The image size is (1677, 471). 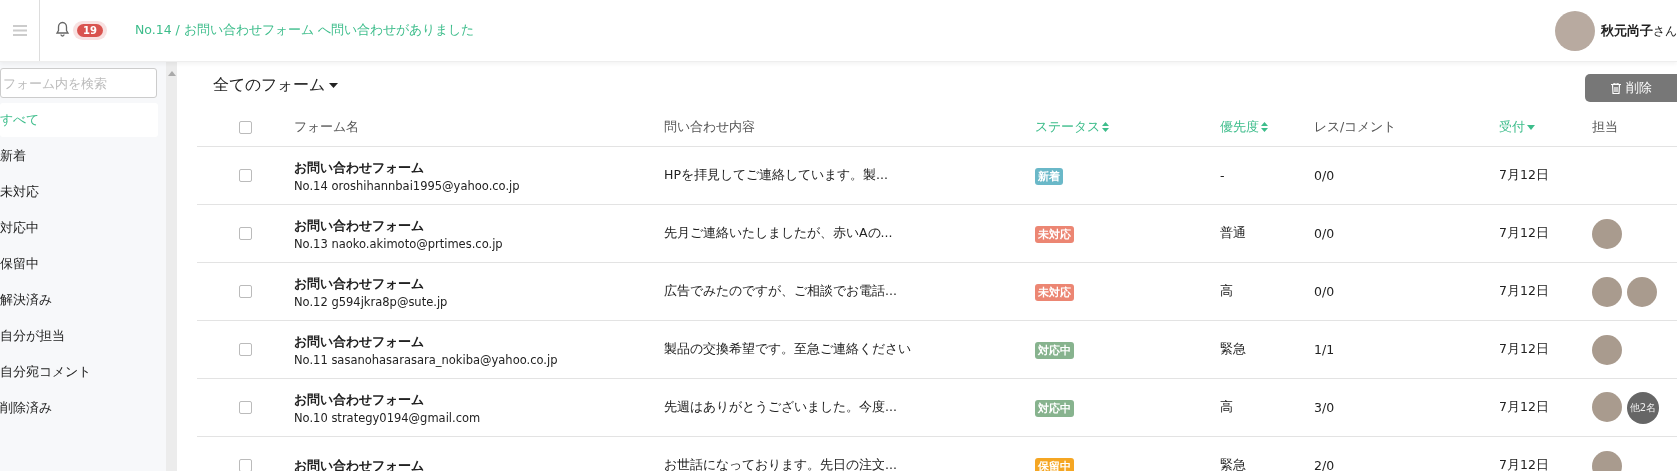 I want to click on form-filter-dropdown: 全てのフォーム, so click(x=275, y=85).